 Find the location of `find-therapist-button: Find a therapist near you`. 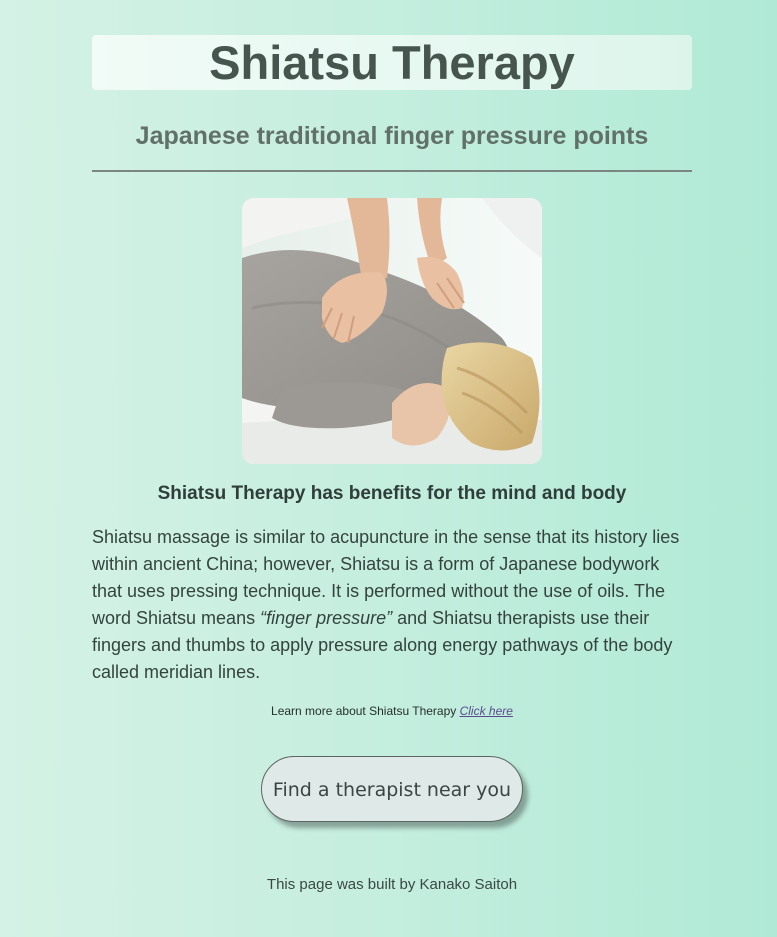

find-therapist-button: Find a therapist near you is located at coordinates (392, 789).